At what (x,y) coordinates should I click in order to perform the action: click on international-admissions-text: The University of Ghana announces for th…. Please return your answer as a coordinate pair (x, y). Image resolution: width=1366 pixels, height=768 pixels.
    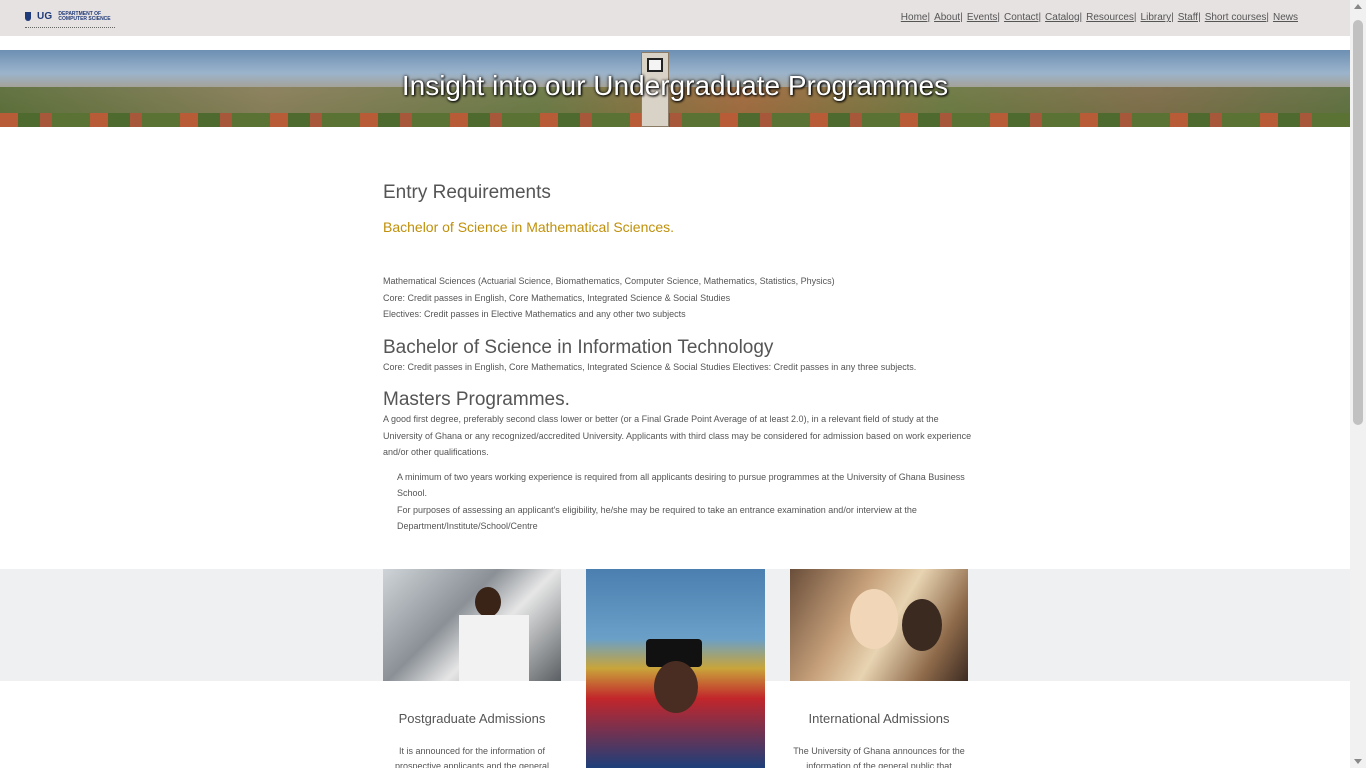
    Looking at the image, I should click on (879, 757).